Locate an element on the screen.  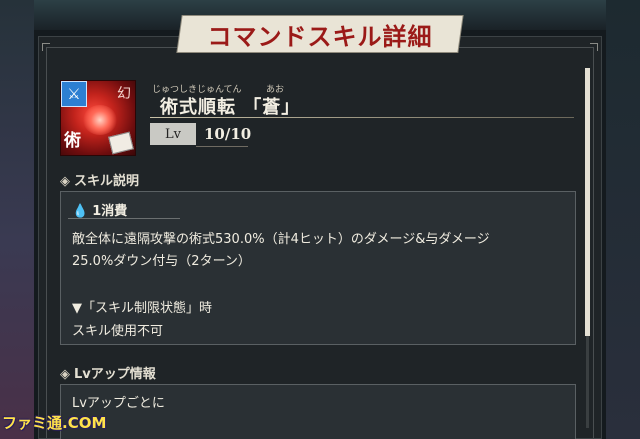
water-drop-icon: 💧 is located at coordinates (80, 211).